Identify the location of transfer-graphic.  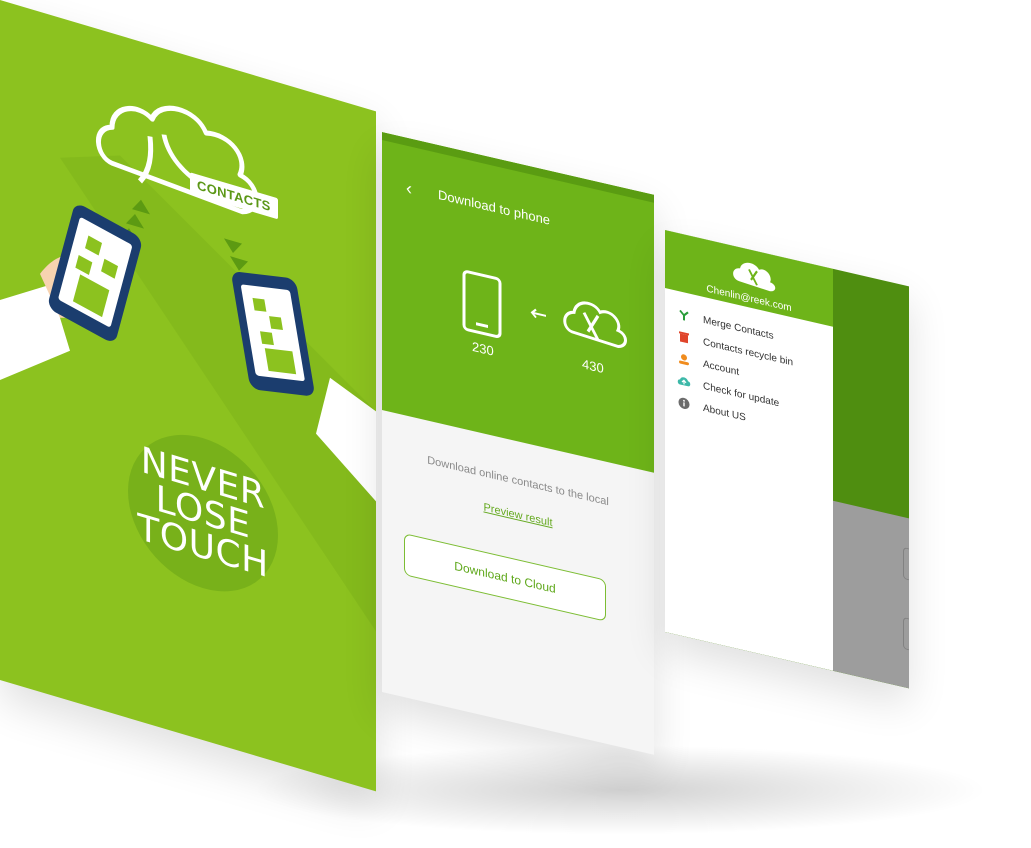
(544, 309).